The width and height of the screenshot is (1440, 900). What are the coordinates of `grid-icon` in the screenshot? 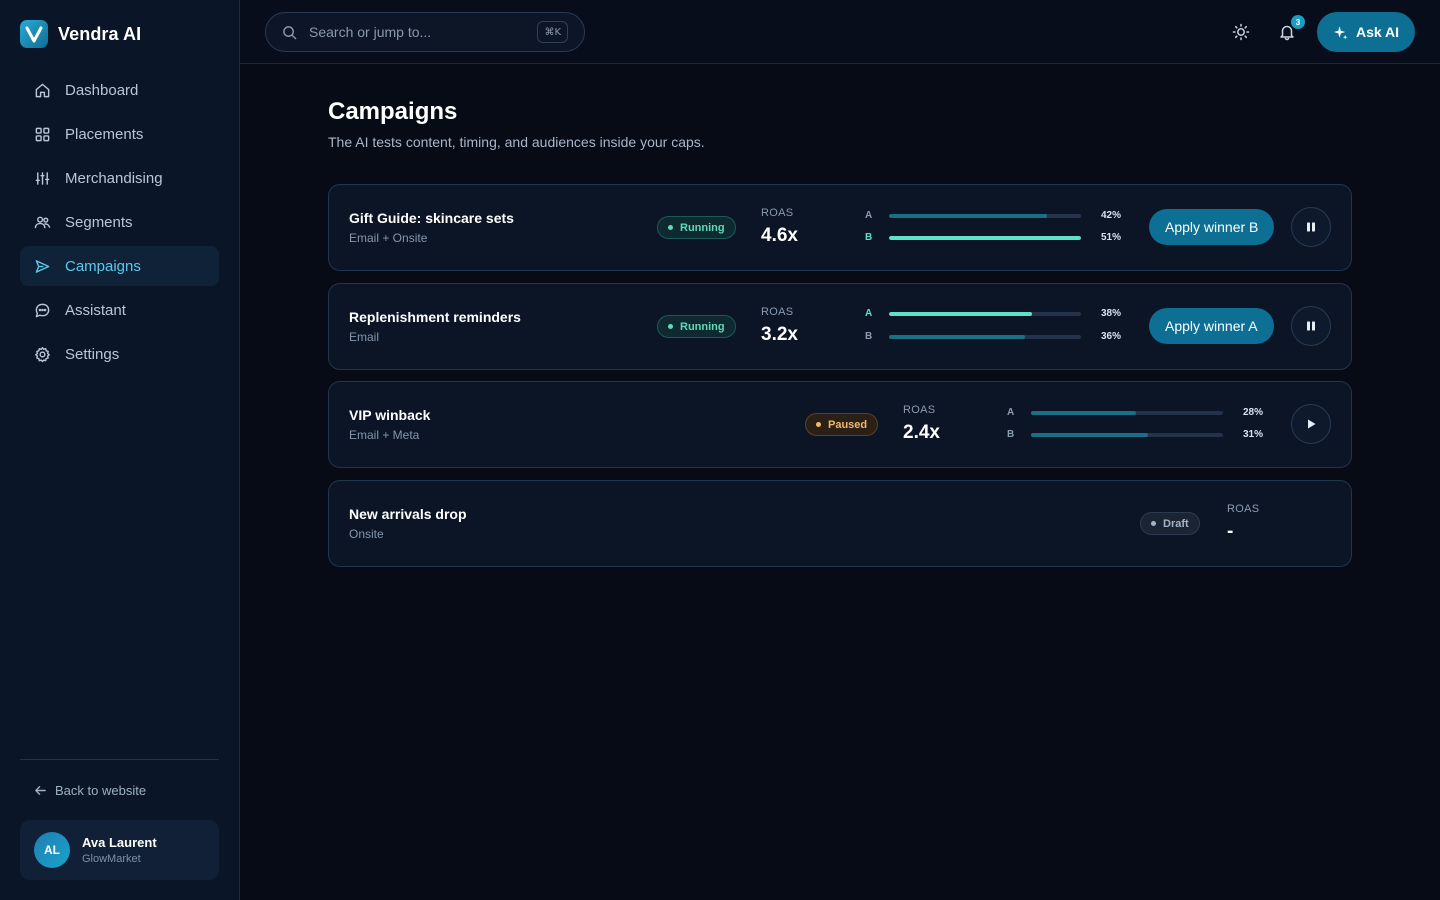 It's located at (42, 134).